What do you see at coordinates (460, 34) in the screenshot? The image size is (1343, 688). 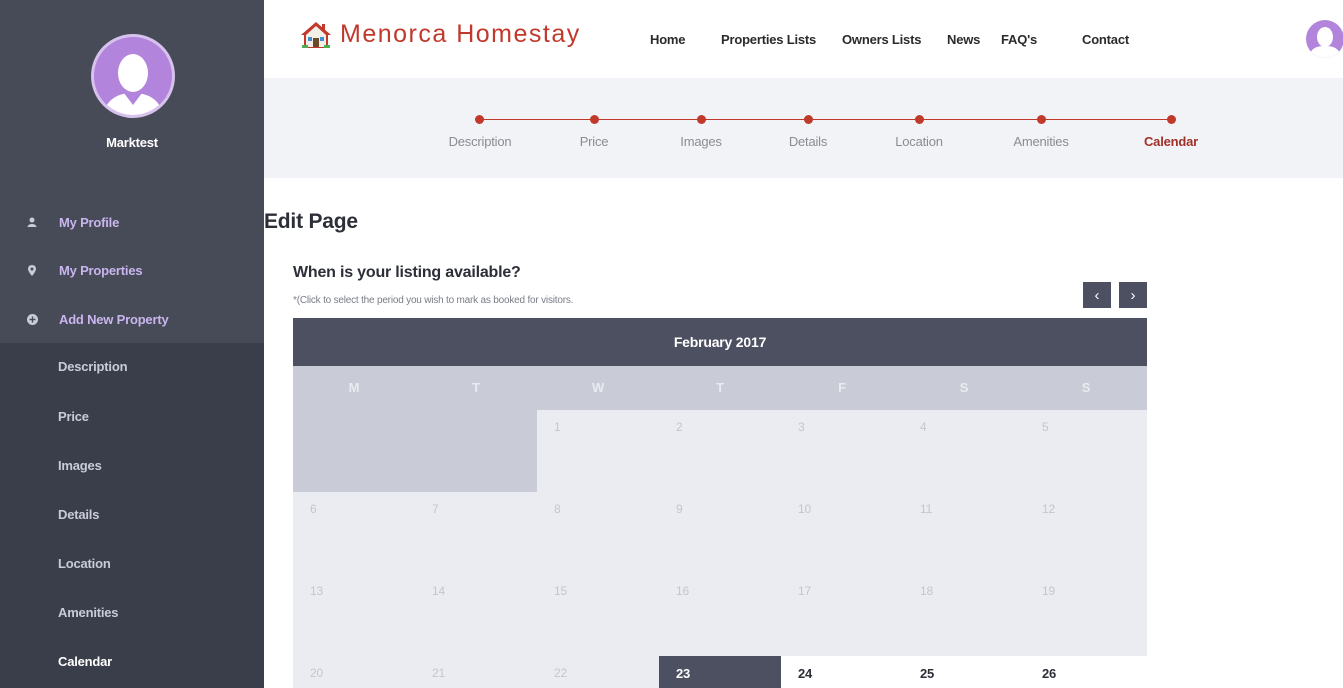 I see `logo-text: Menorca Homestay` at bounding box center [460, 34].